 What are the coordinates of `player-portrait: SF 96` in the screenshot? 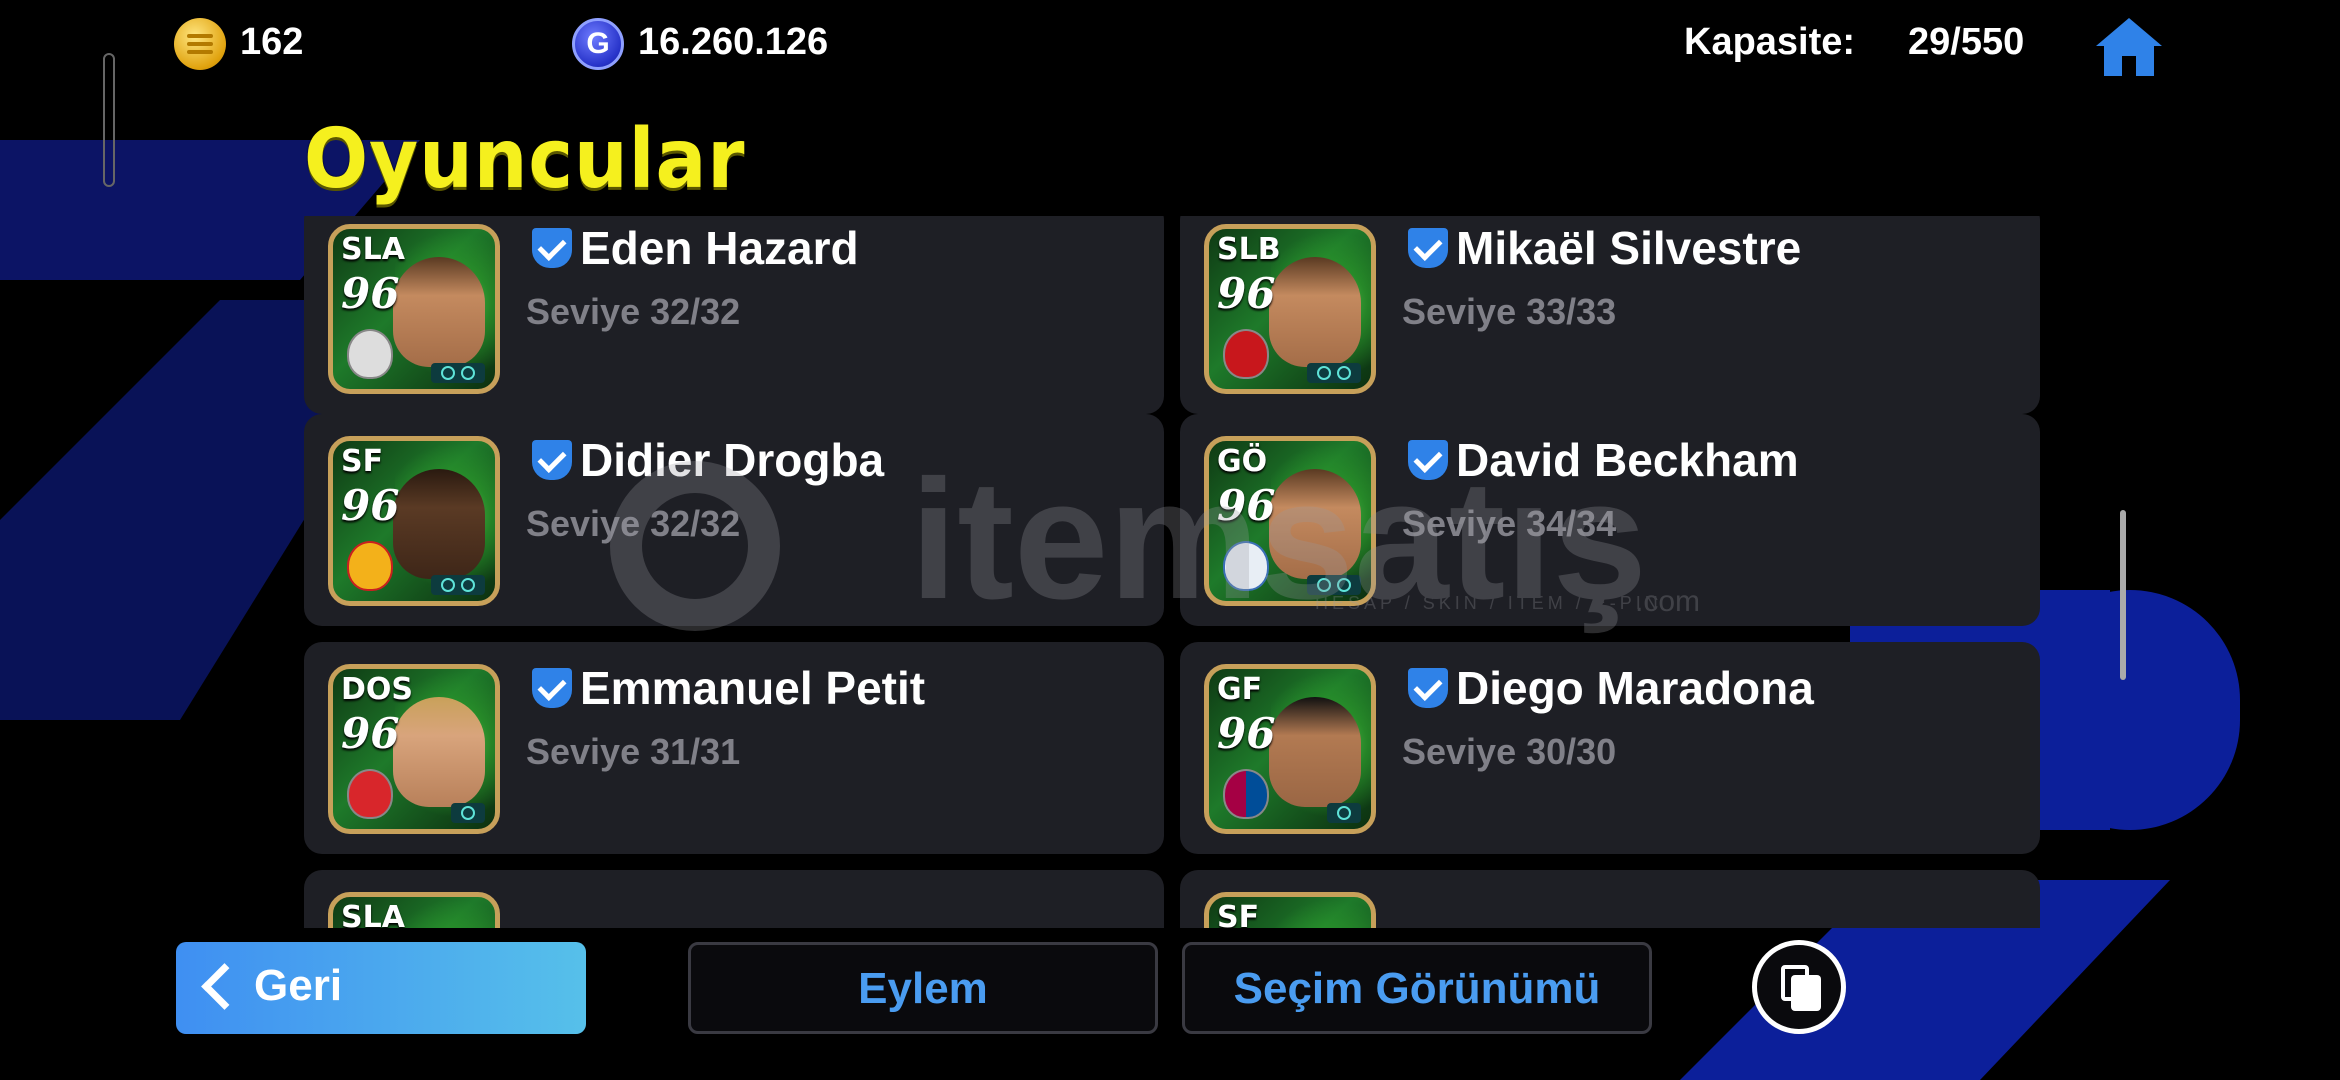 It's located at (414, 521).